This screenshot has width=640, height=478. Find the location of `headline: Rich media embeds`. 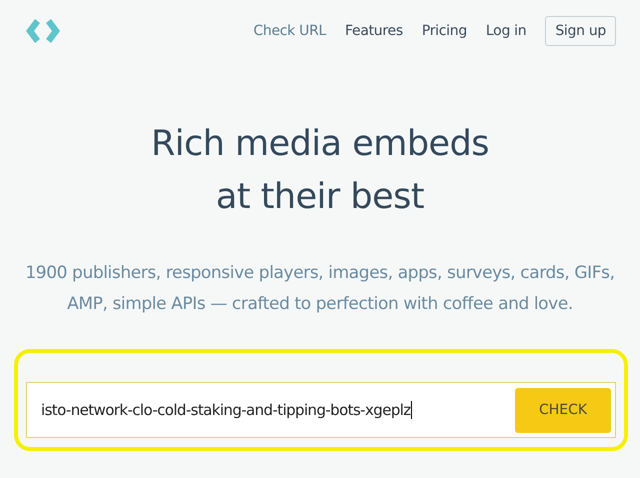

headline: Rich media embeds is located at coordinates (320, 144).